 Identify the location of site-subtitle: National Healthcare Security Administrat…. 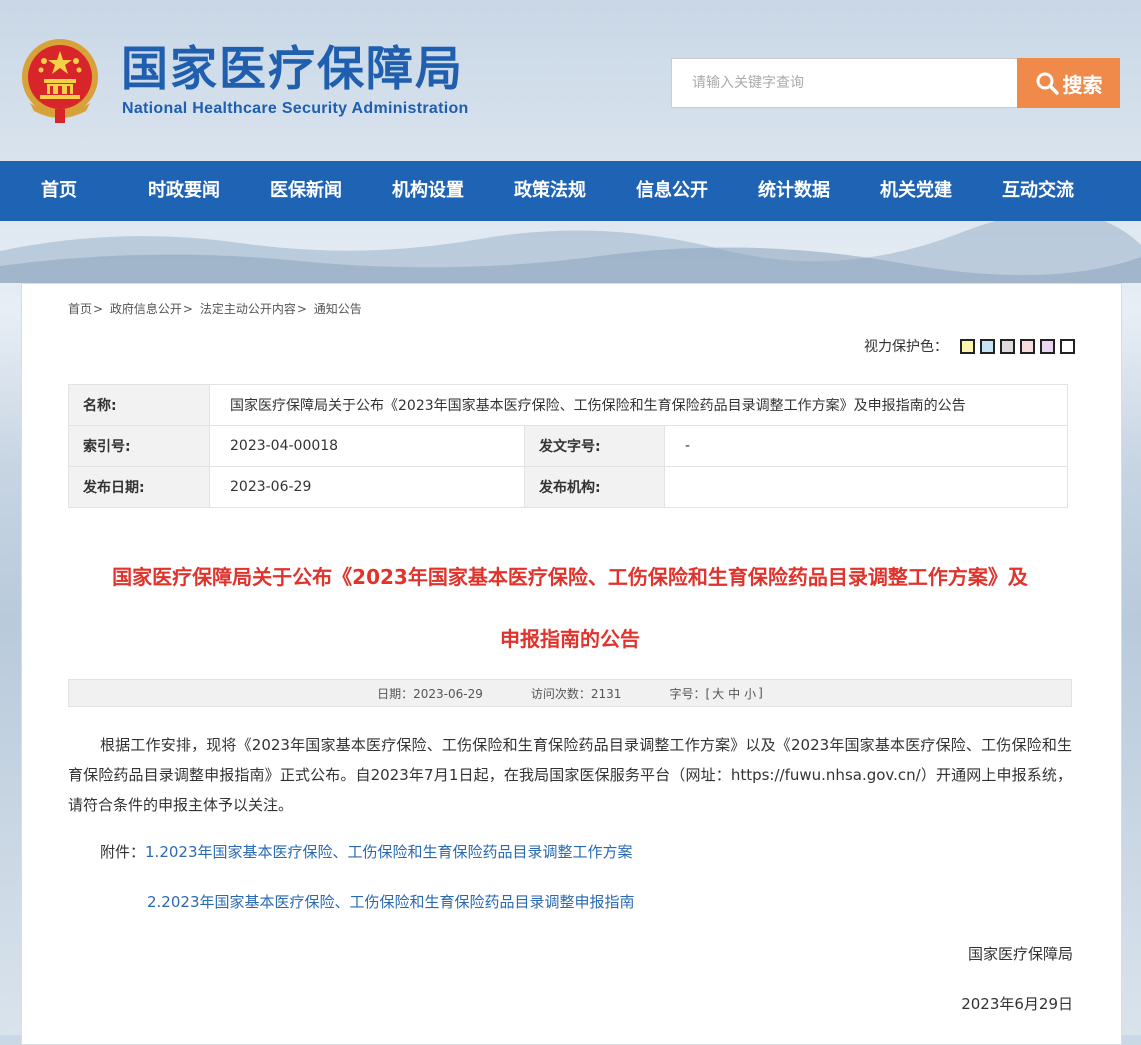
(295, 108).